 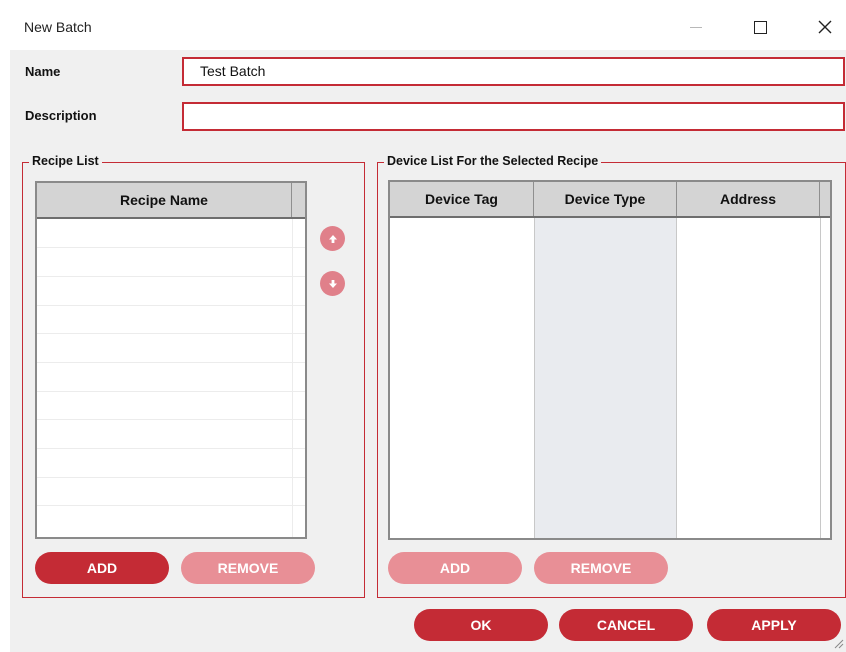 I want to click on cancel-button: CANCEL, so click(x=626, y=625).